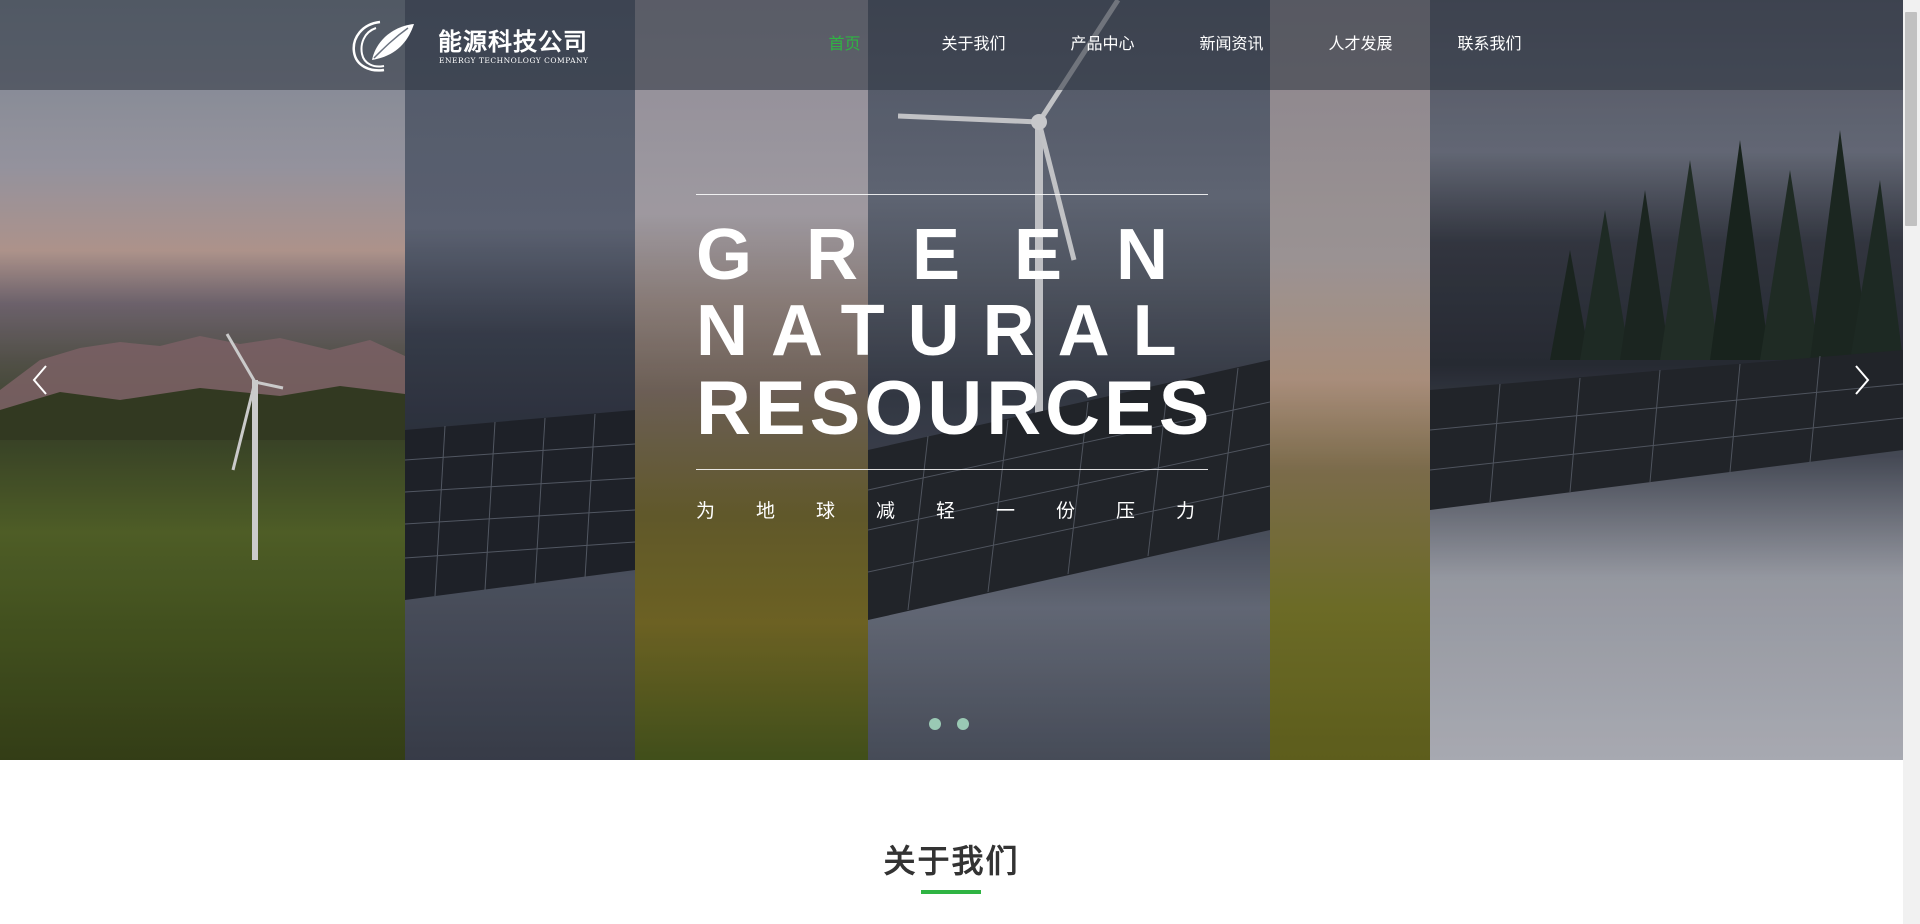 This screenshot has height=924, width=1920. Describe the element at coordinates (955, 408) in the screenshot. I see `hero-headline-line-3: RESOURCES` at that location.